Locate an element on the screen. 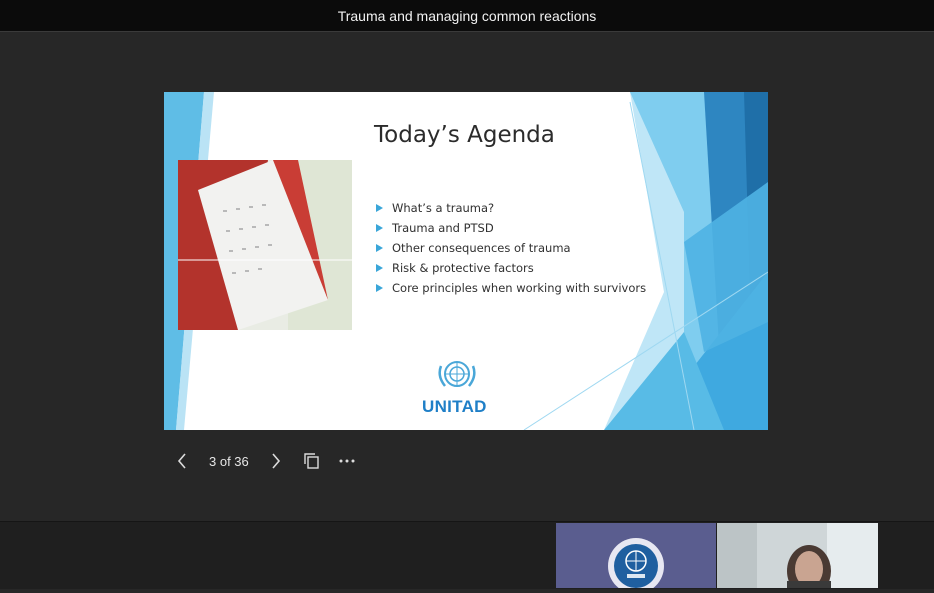 The image size is (934, 593). calendar-photo is located at coordinates (265, 245).